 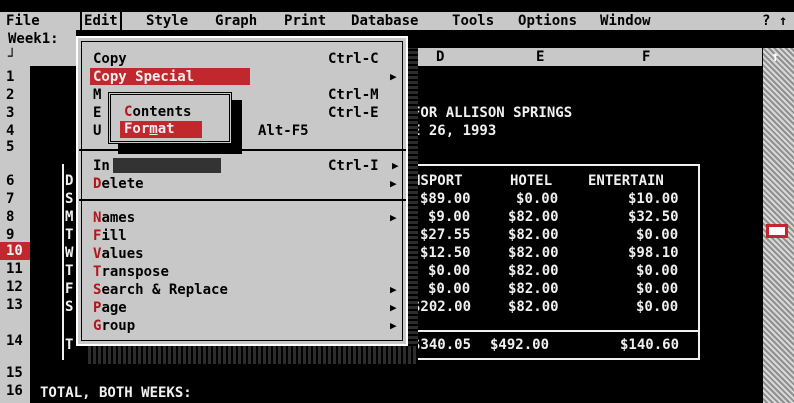 What do you see at coordinates (657, 307) in the screenshot?
I see `cell-f13: $0.00` at bounding box center [657, 307].